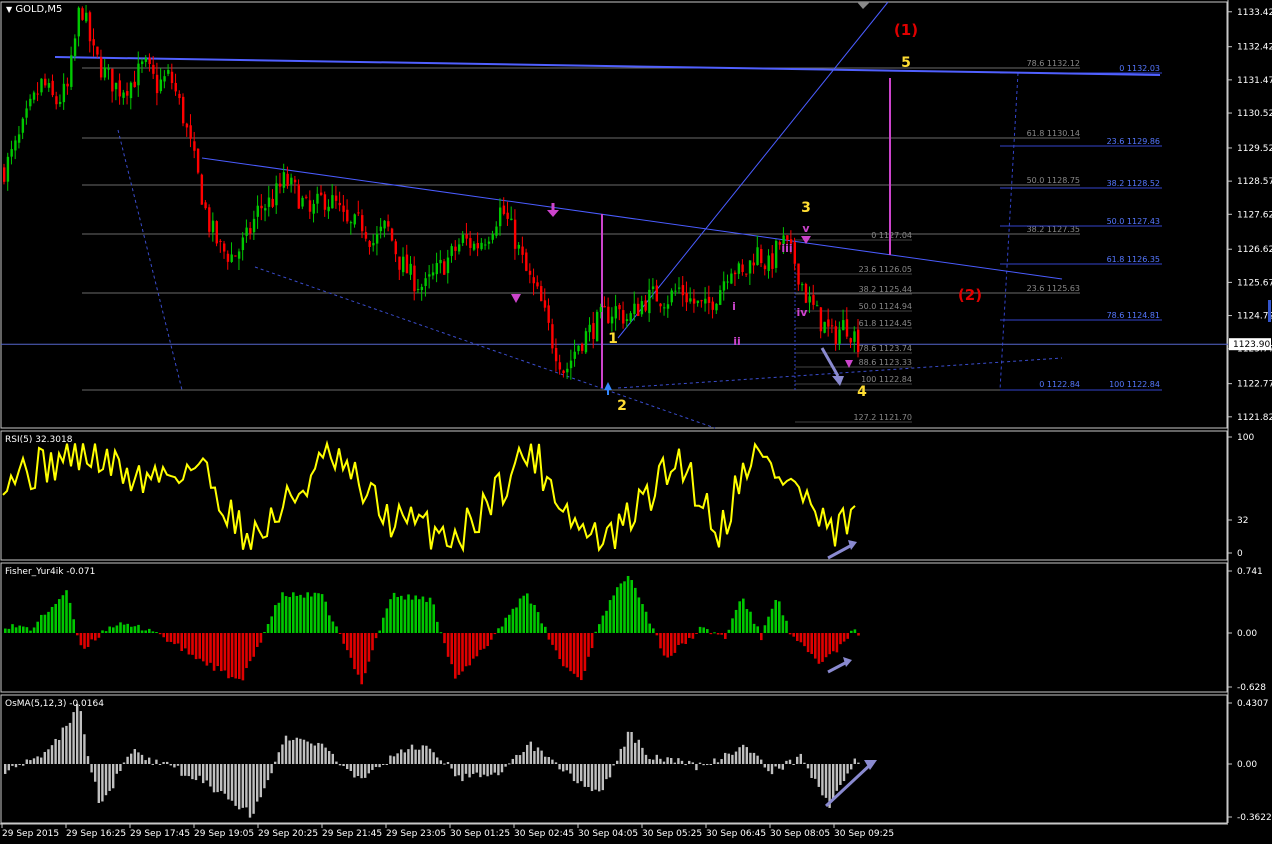 Image resolution: width=1272 pixels, height=844 pixels. I want to click on time-tick-label: 30 Sep 05:25, so click(672, 834).